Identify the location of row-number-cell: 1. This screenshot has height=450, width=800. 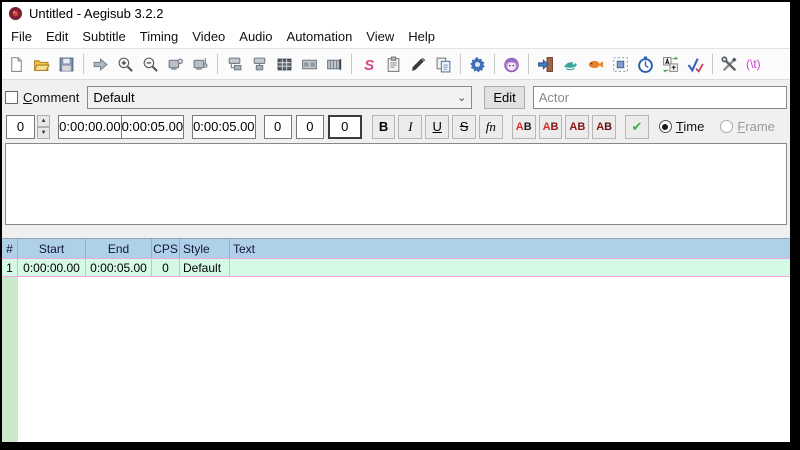
(10, 267).